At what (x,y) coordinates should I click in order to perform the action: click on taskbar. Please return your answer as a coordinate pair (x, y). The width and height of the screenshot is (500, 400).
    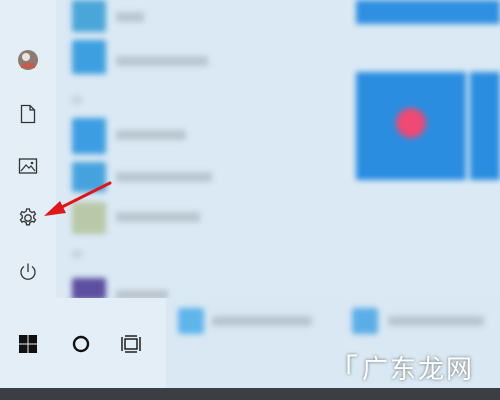
    Looking at the image, I should click on (83, 343).